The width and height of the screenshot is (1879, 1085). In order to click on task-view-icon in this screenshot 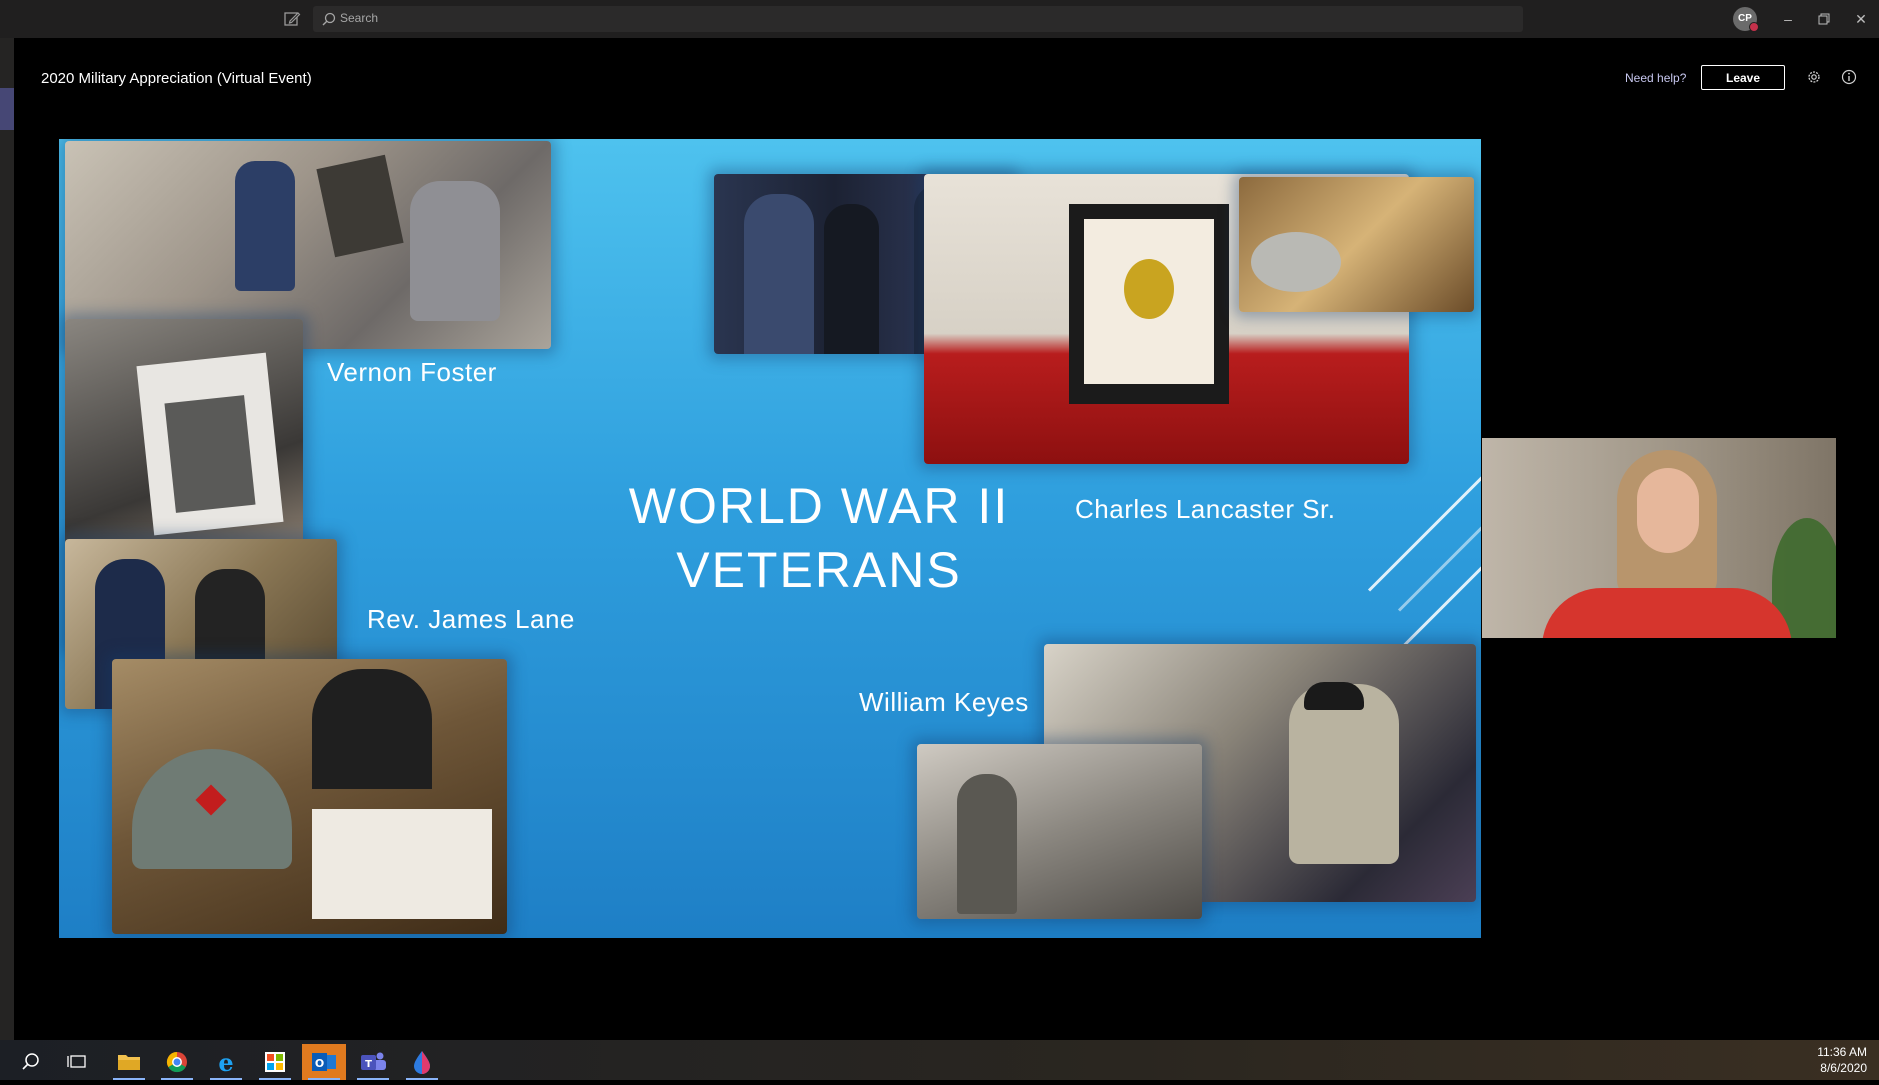, I will do `click(78, 1062)`.